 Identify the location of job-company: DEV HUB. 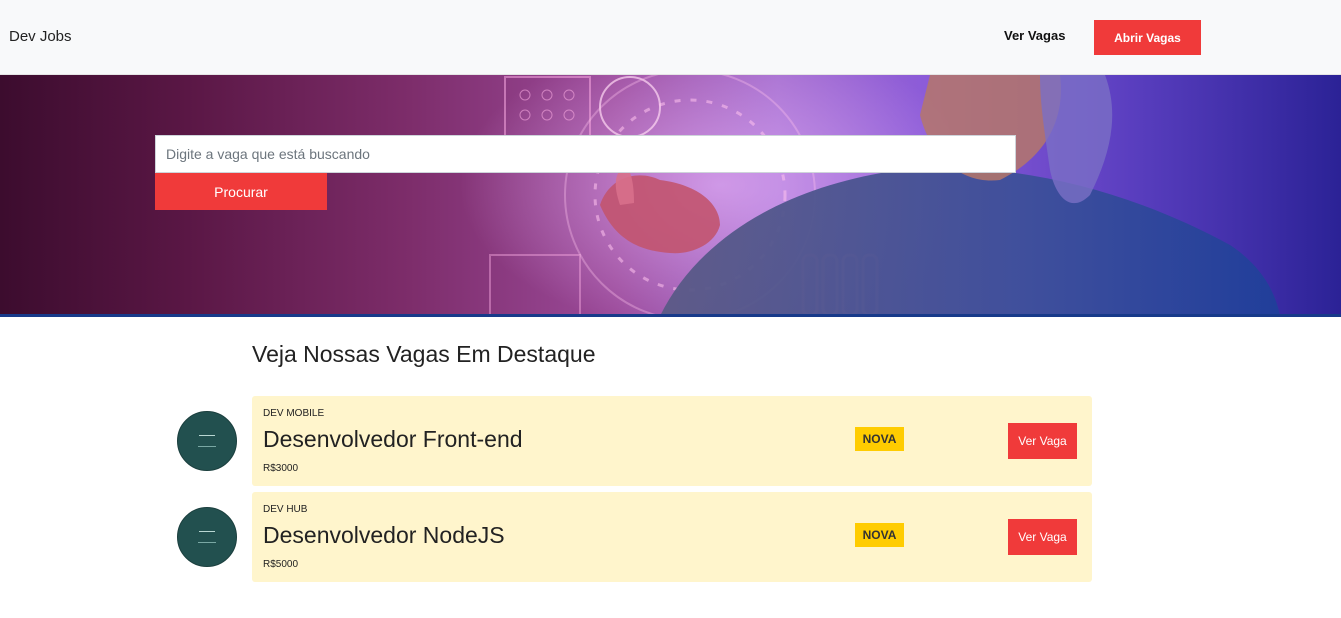
(285, 509).